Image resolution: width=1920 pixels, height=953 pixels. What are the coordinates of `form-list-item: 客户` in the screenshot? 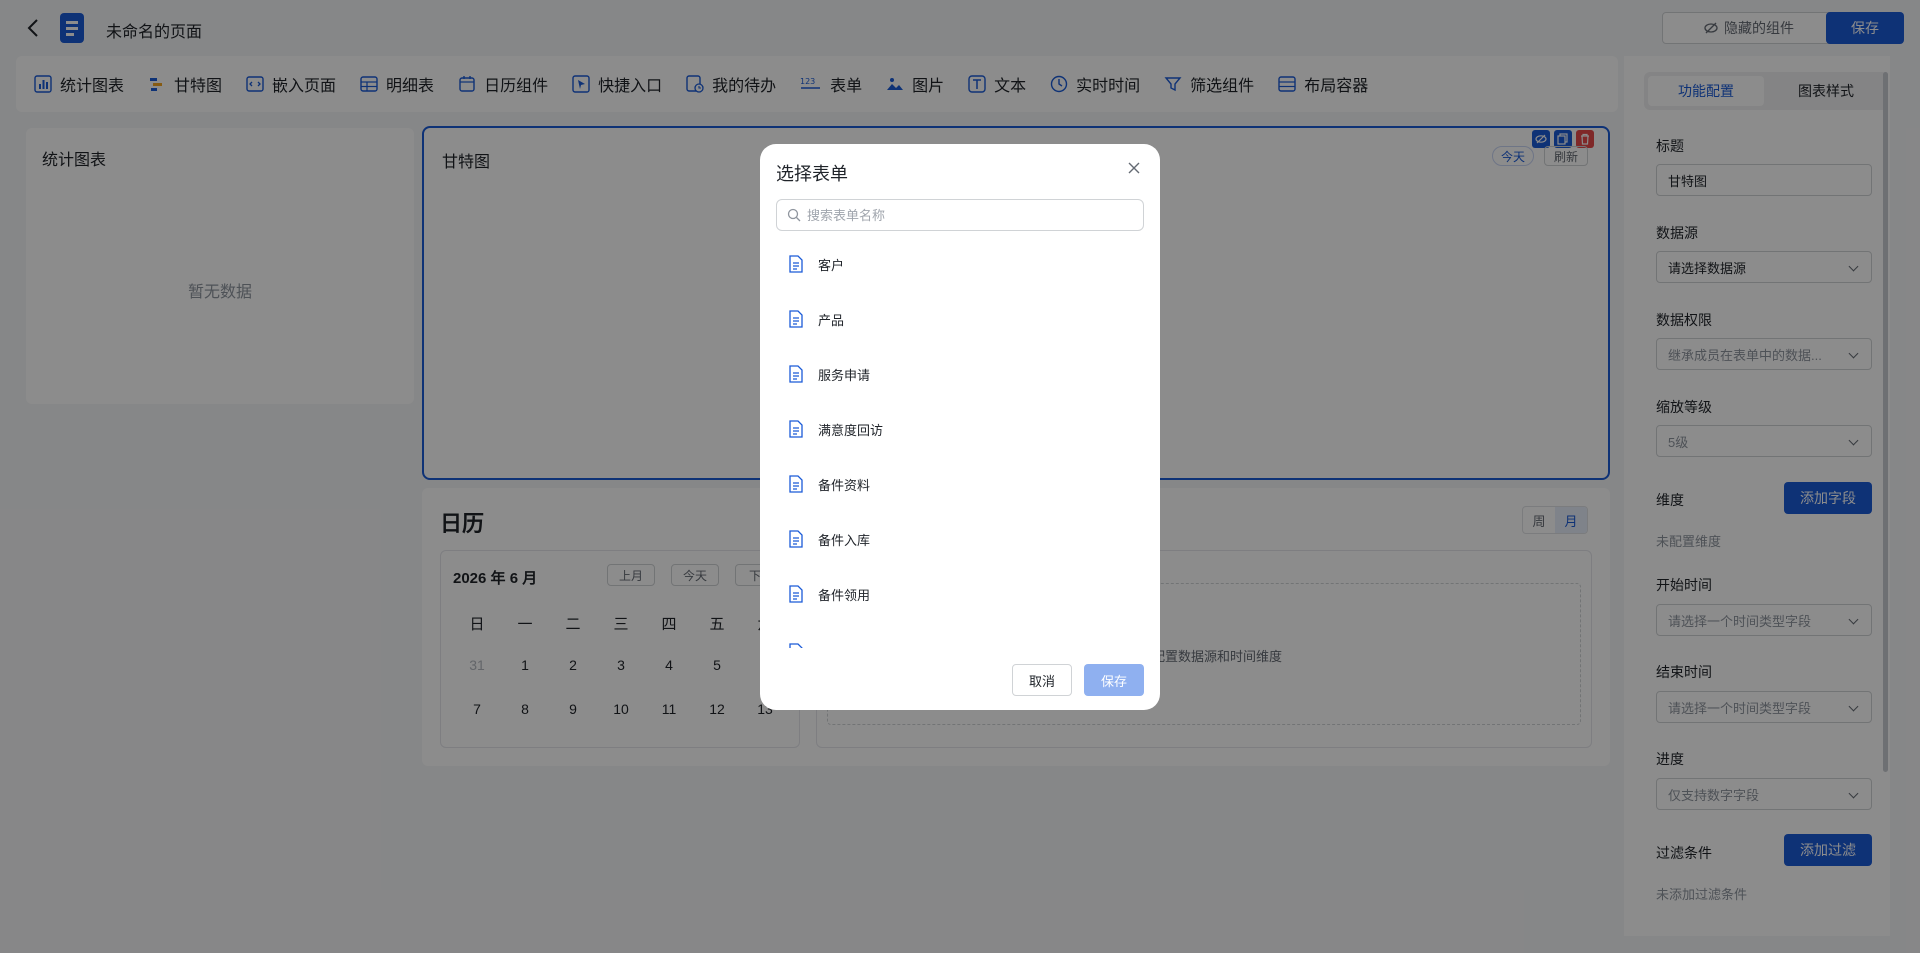 It's located at (960, 264).